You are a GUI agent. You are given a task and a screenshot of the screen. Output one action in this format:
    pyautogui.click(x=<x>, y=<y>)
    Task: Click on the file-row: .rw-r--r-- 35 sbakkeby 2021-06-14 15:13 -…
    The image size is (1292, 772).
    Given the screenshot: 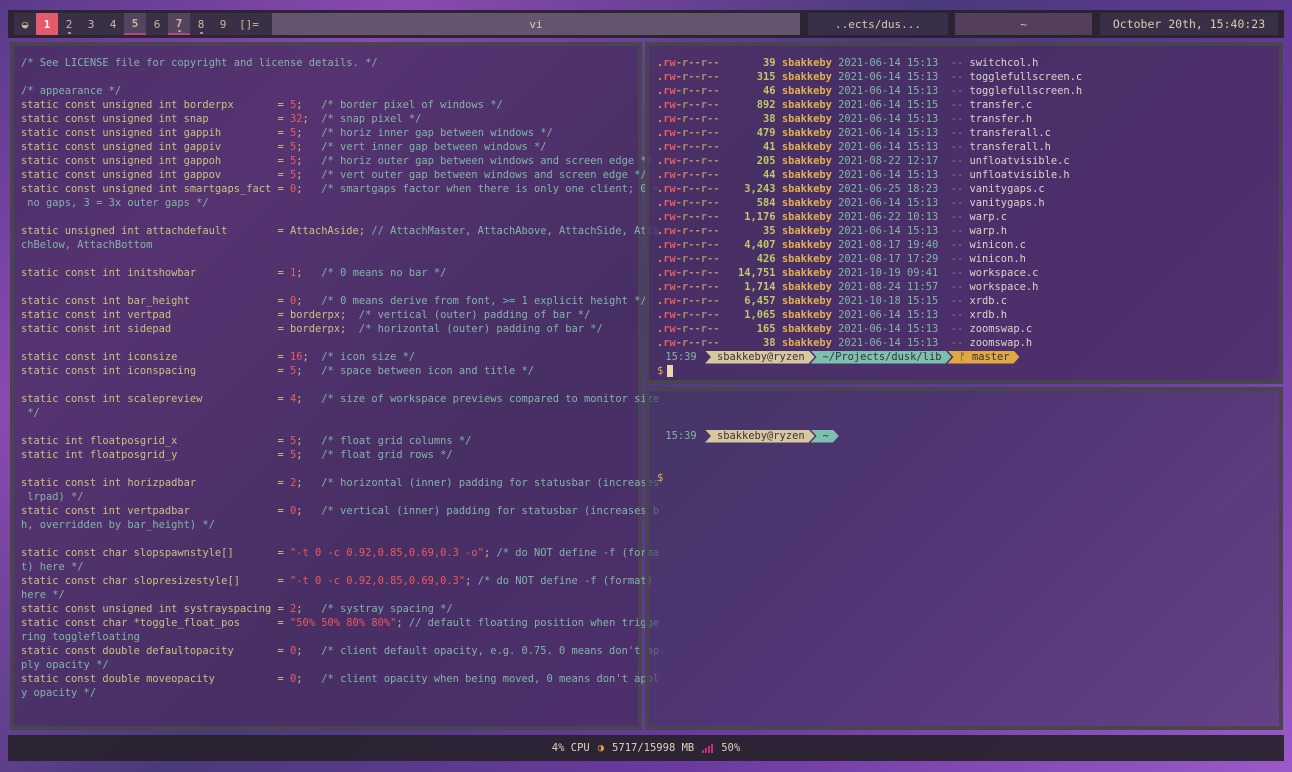 What is the action you would take?
    pyautogui.click(x=869, y=231)
    